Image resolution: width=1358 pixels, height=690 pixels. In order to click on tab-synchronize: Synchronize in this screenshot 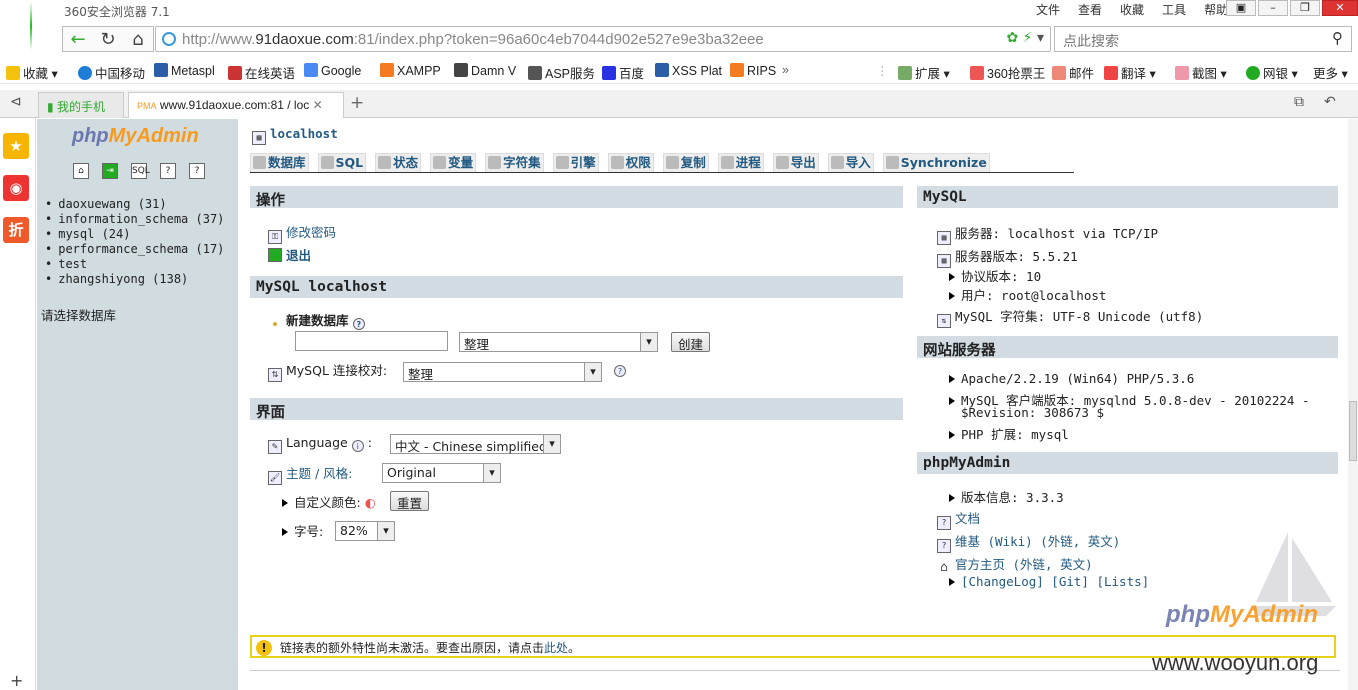, I will do `click(936, 162)`.